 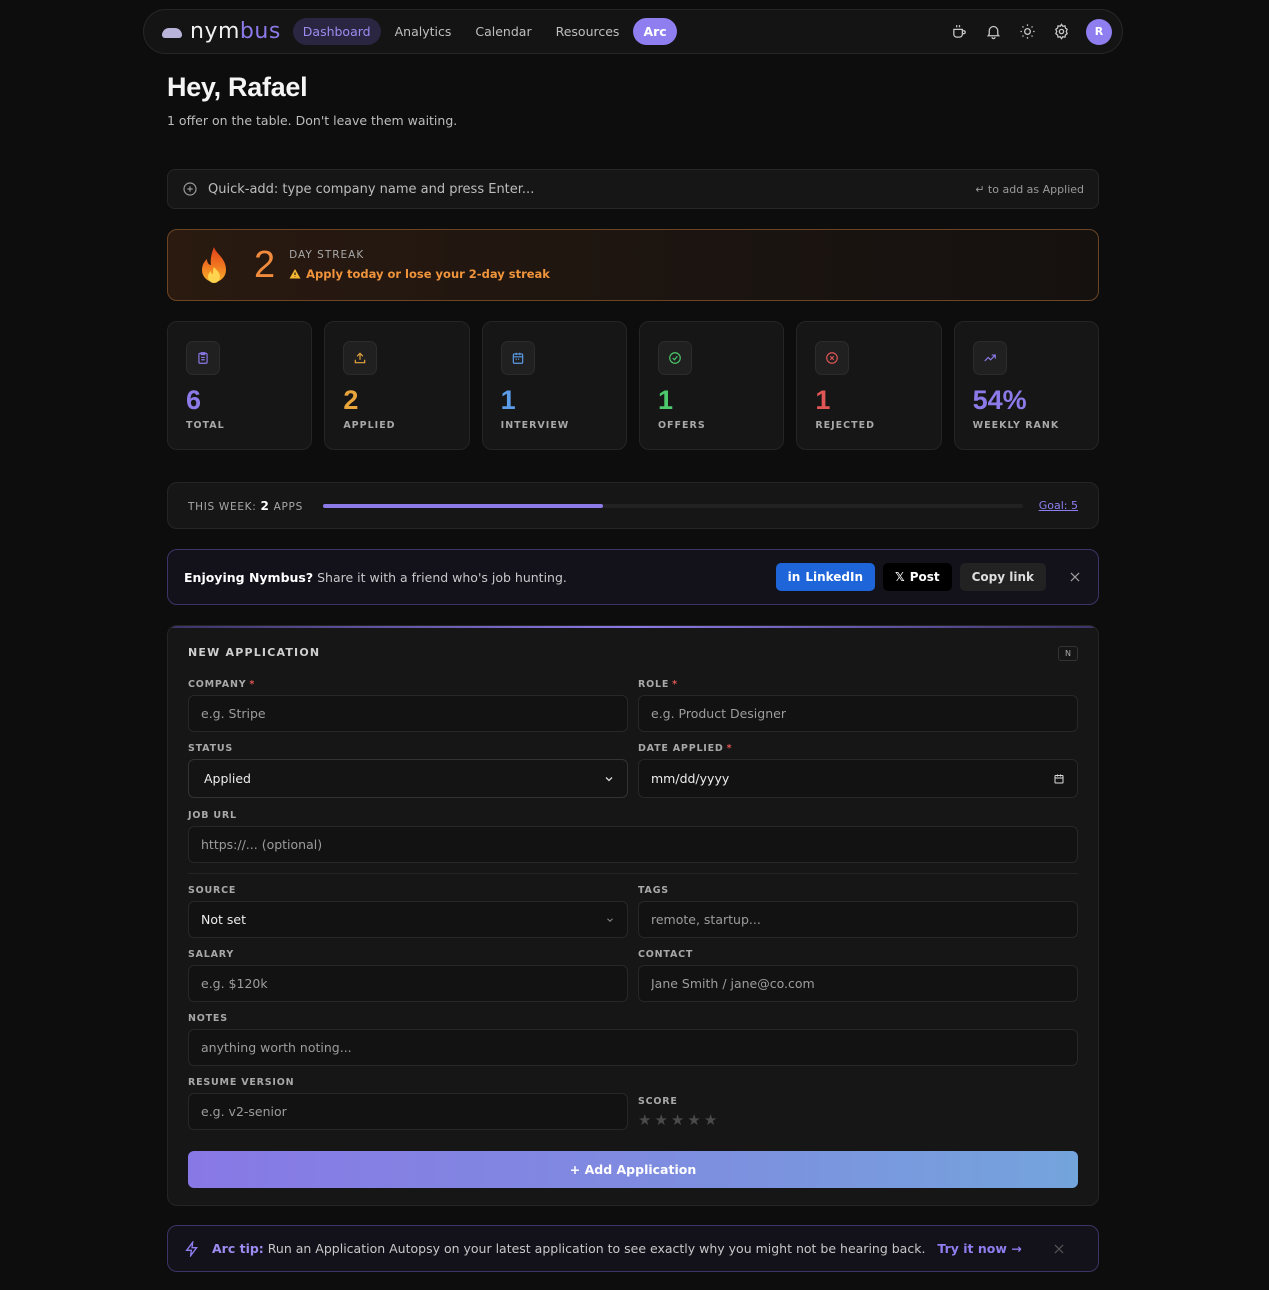 I want to click on goal-link: Goal: 5, so click(x=1058, y=505).